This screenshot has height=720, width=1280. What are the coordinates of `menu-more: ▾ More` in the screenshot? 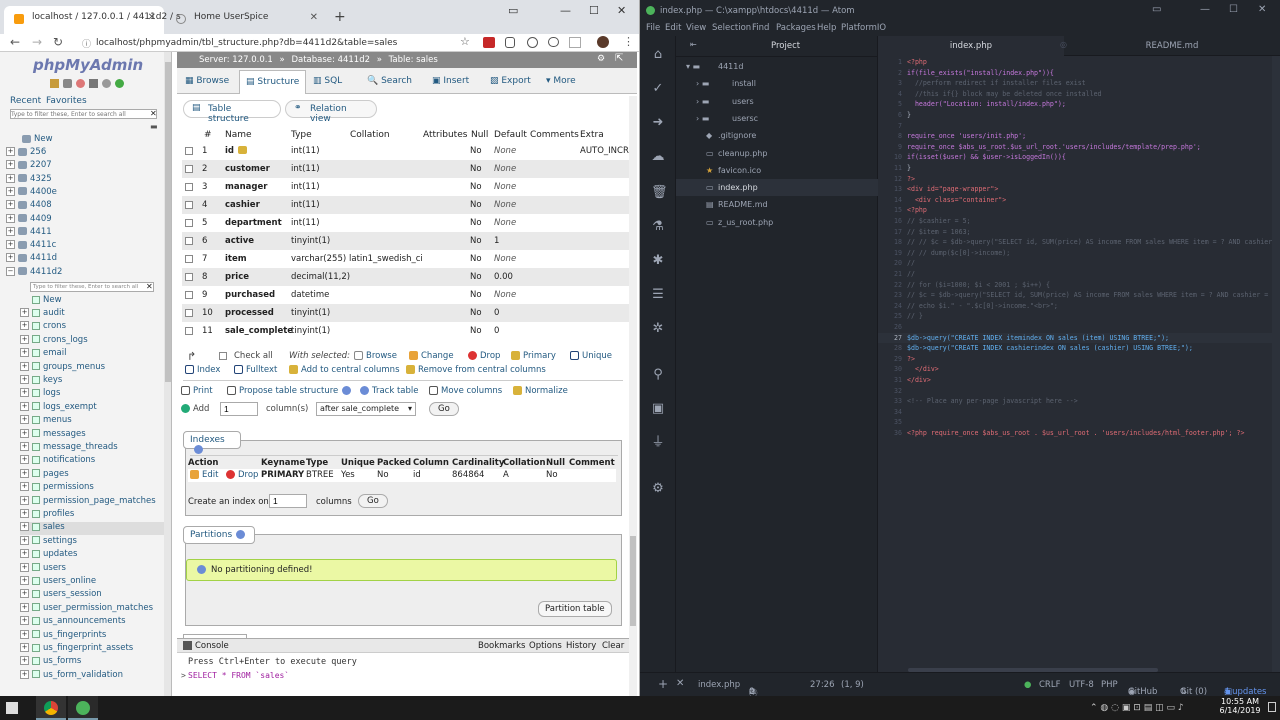 It's located at (561, 81).